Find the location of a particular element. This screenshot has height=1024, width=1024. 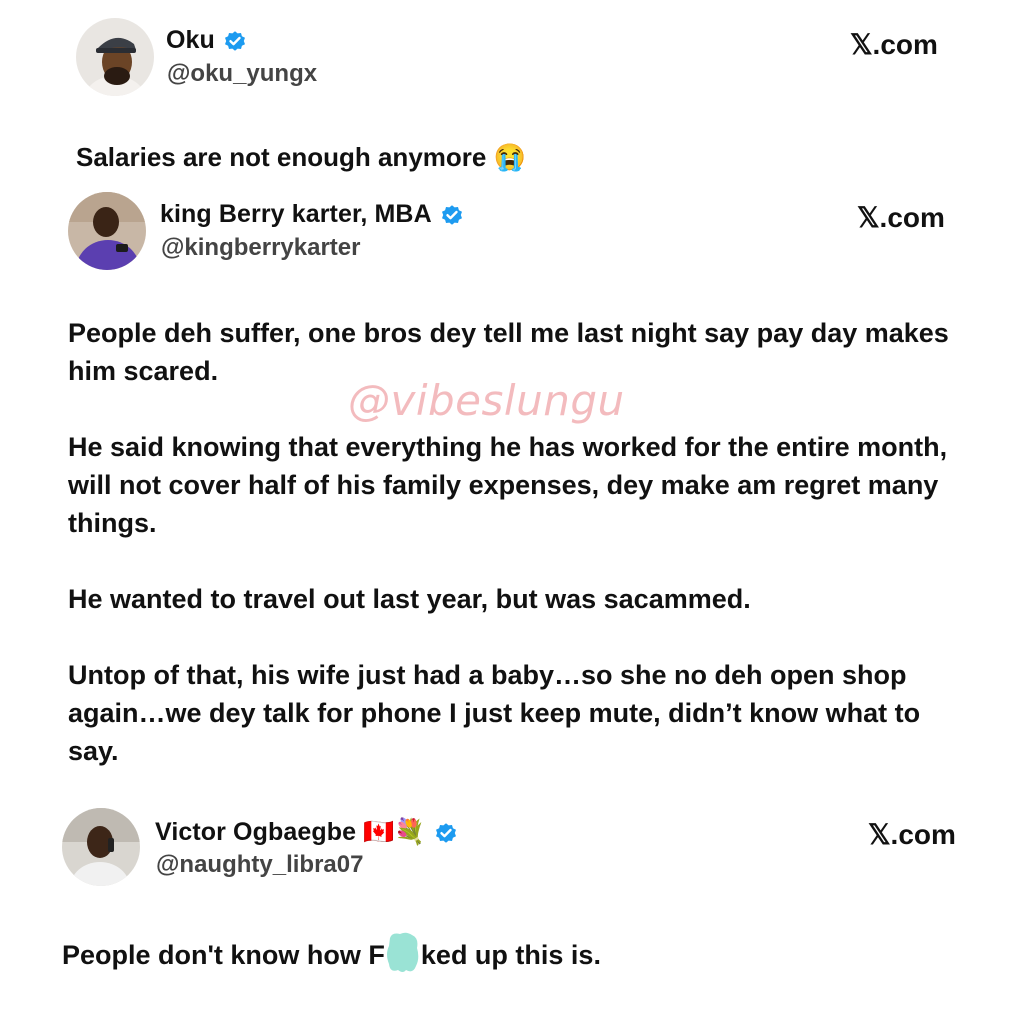

censor-blotch-icon is located at coordinates (402, 952).